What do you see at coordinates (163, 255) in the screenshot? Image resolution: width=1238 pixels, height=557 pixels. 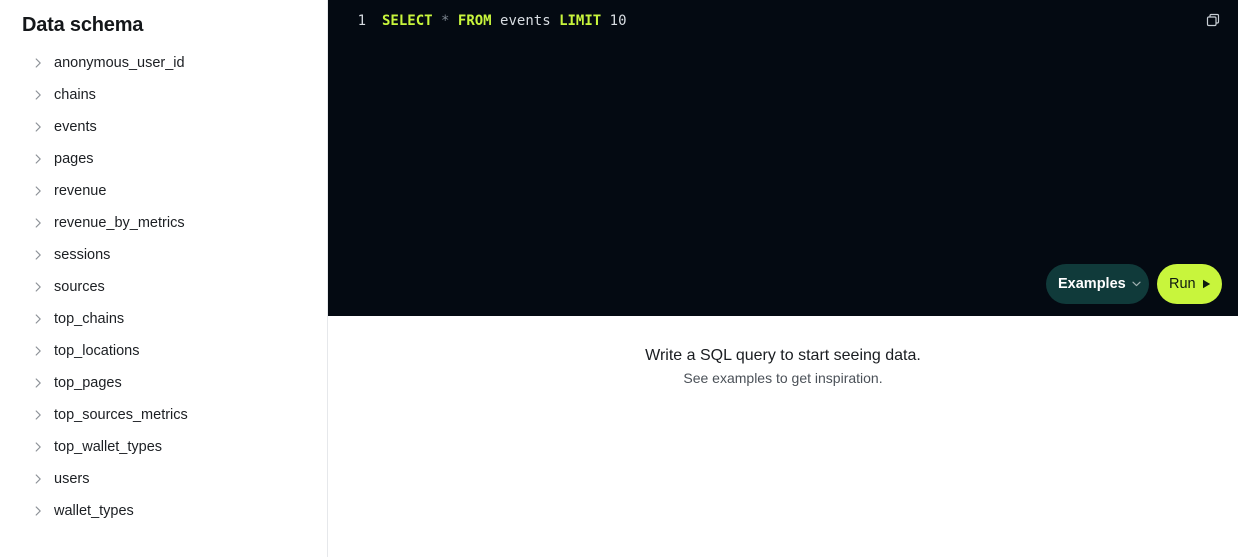 I see `schema-item-sessions: sessions` at bounding box center [163, 255].